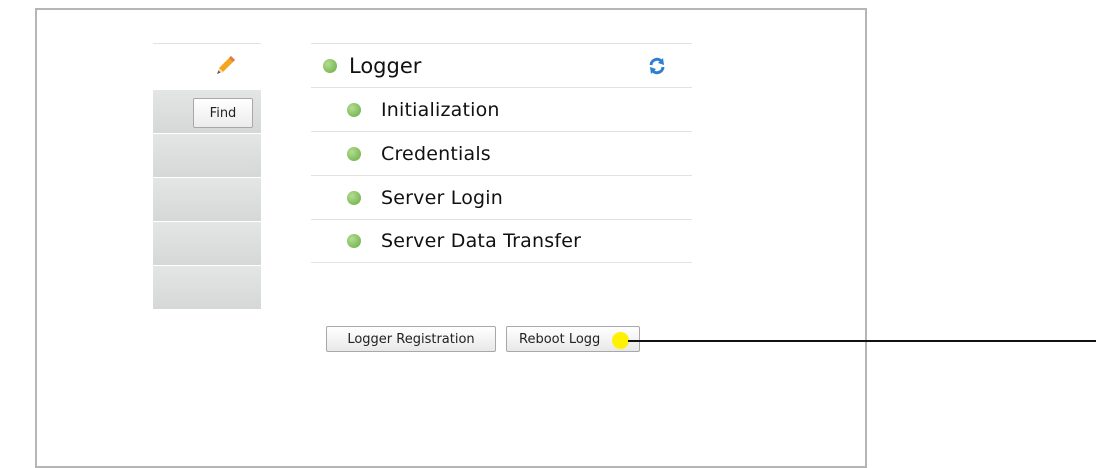 The image size is (1096, 468). Describe the element at coordinates (223, 113) in the screenshot. I see `find-button: Find` at that location.